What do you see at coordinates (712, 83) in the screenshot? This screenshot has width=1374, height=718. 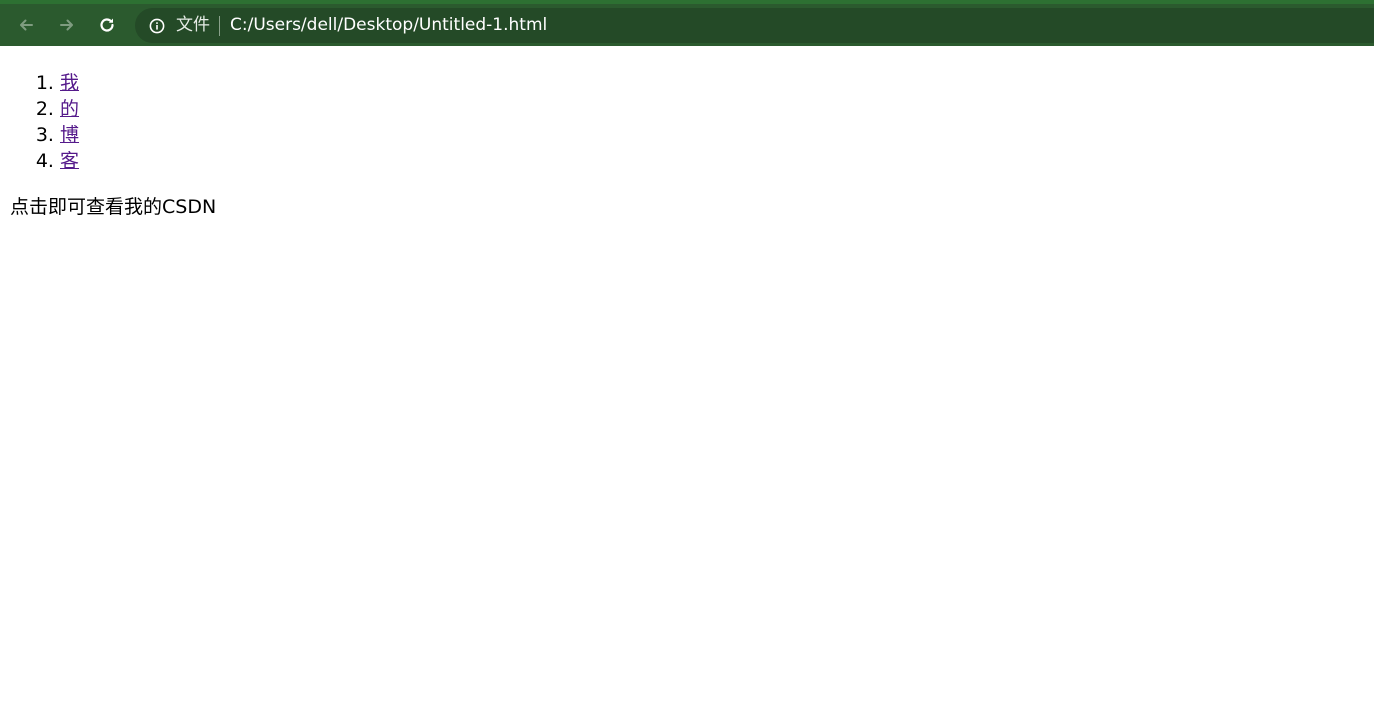 I see `list-item: 我` at bounding box center [712, 83].